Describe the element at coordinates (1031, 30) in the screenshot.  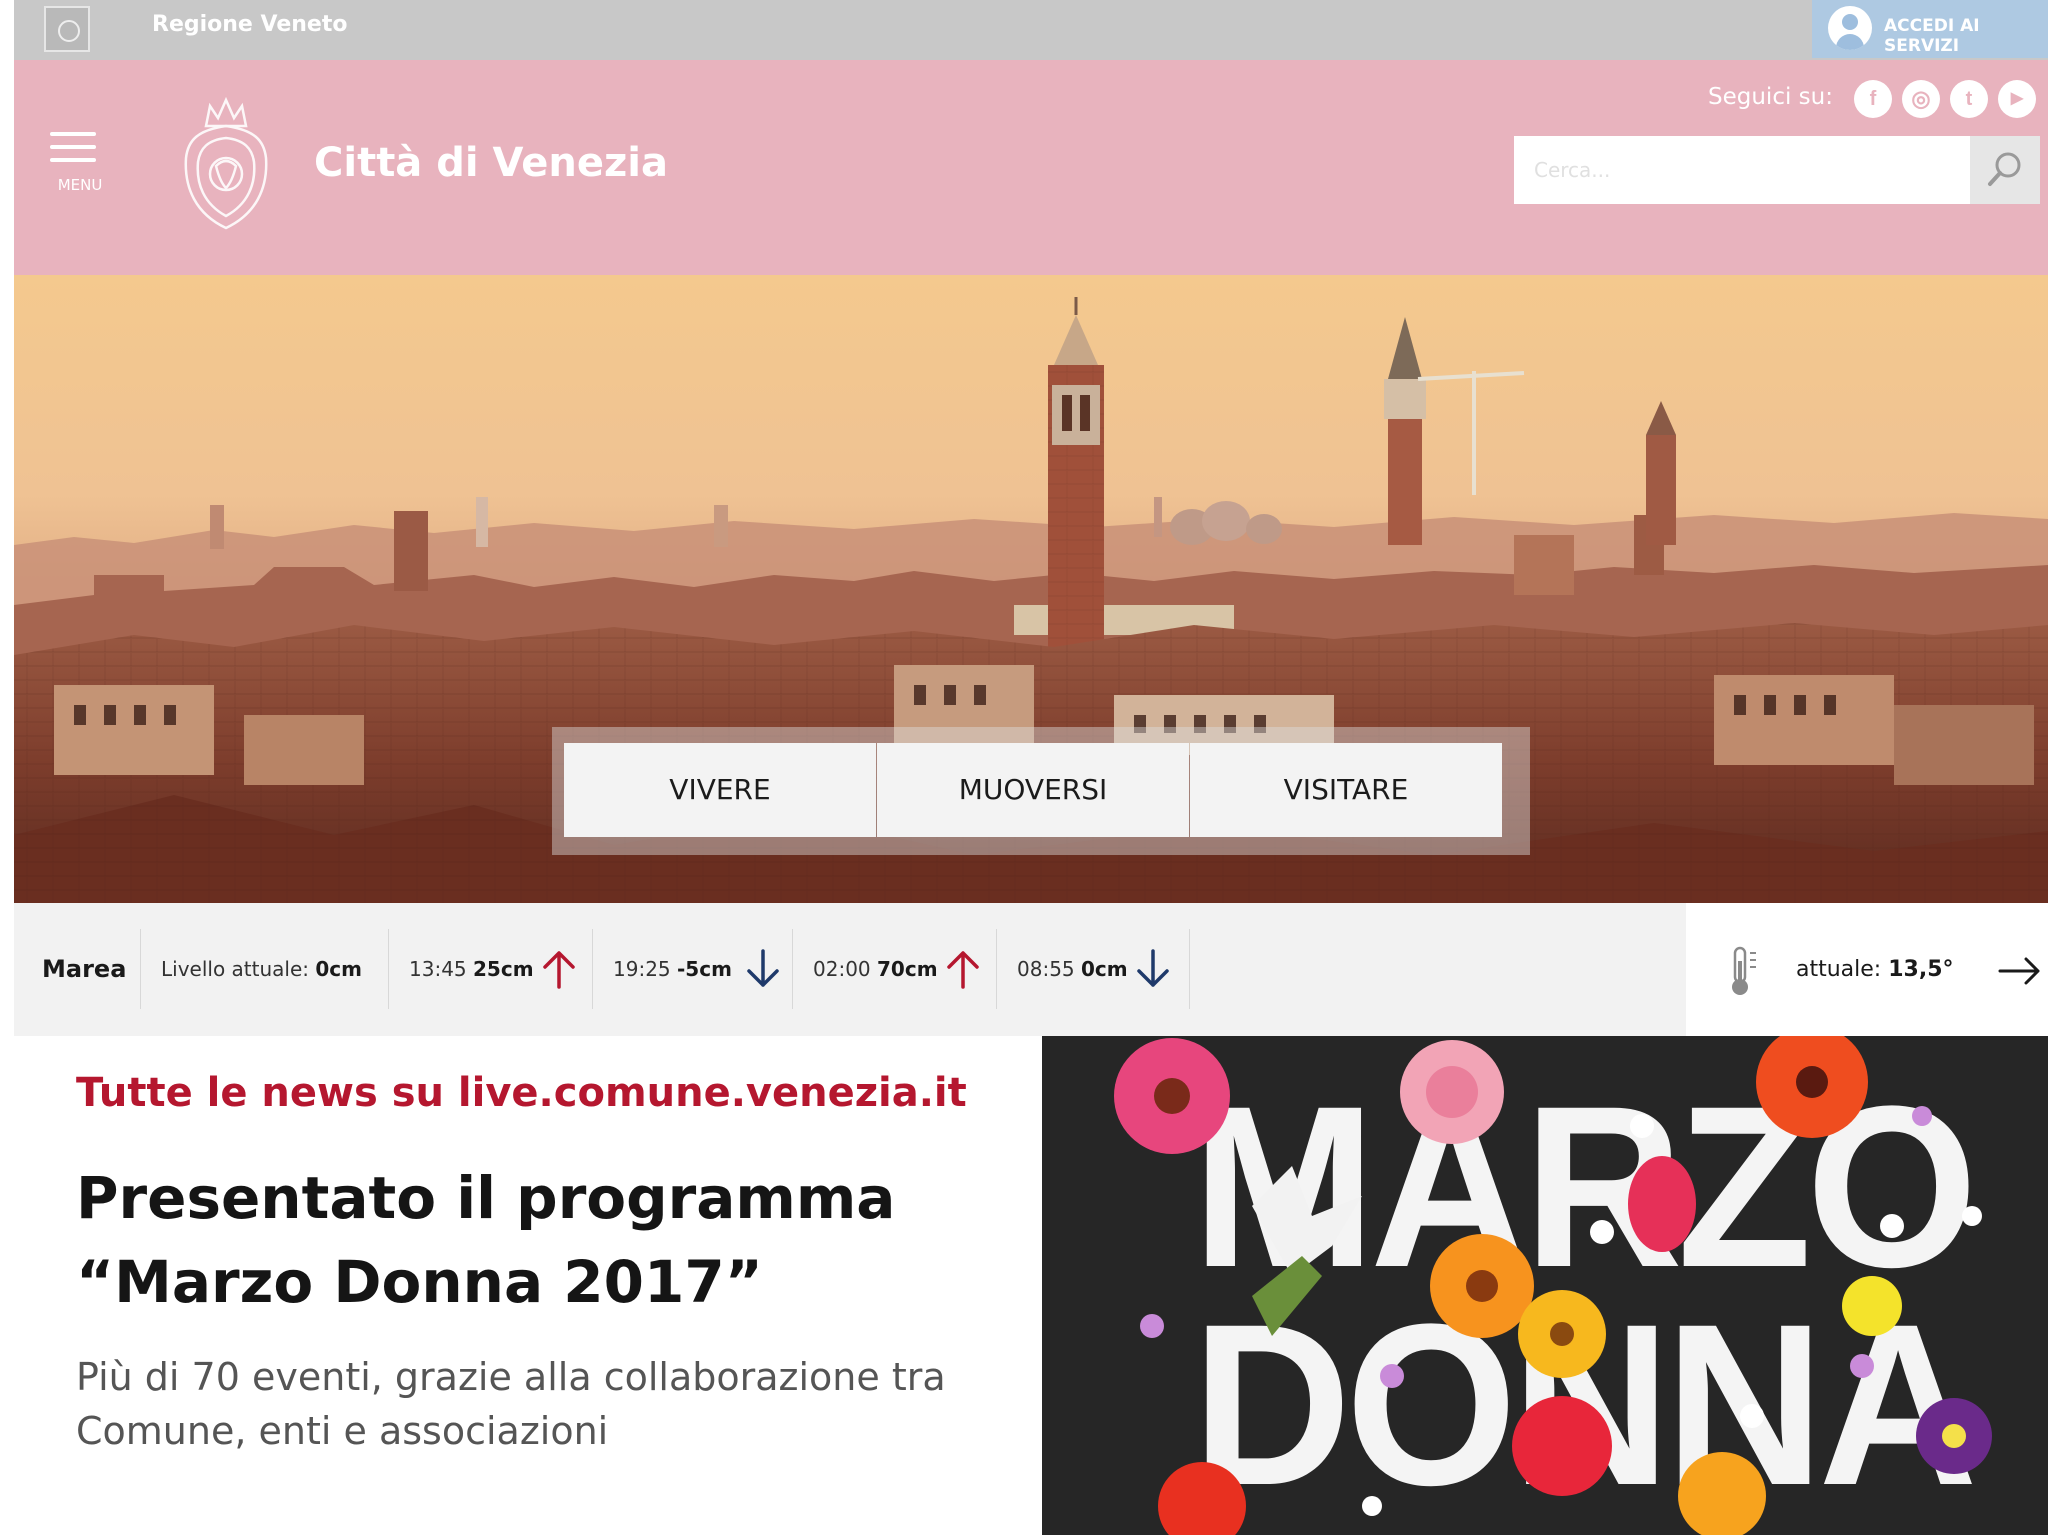
I see `top-bar: Regione Veneto ACCEDI AI SERVIZI` at that location.